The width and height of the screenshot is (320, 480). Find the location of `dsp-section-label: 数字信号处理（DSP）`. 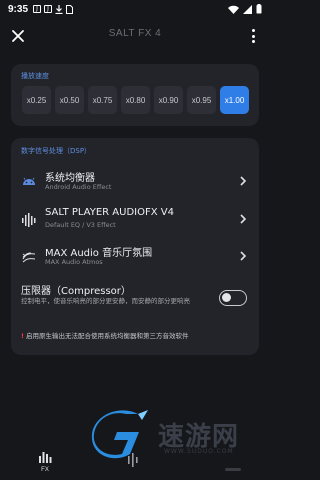

dsp-section-label: 数字信号处理（DSP） is located at coordinates (56, 151).